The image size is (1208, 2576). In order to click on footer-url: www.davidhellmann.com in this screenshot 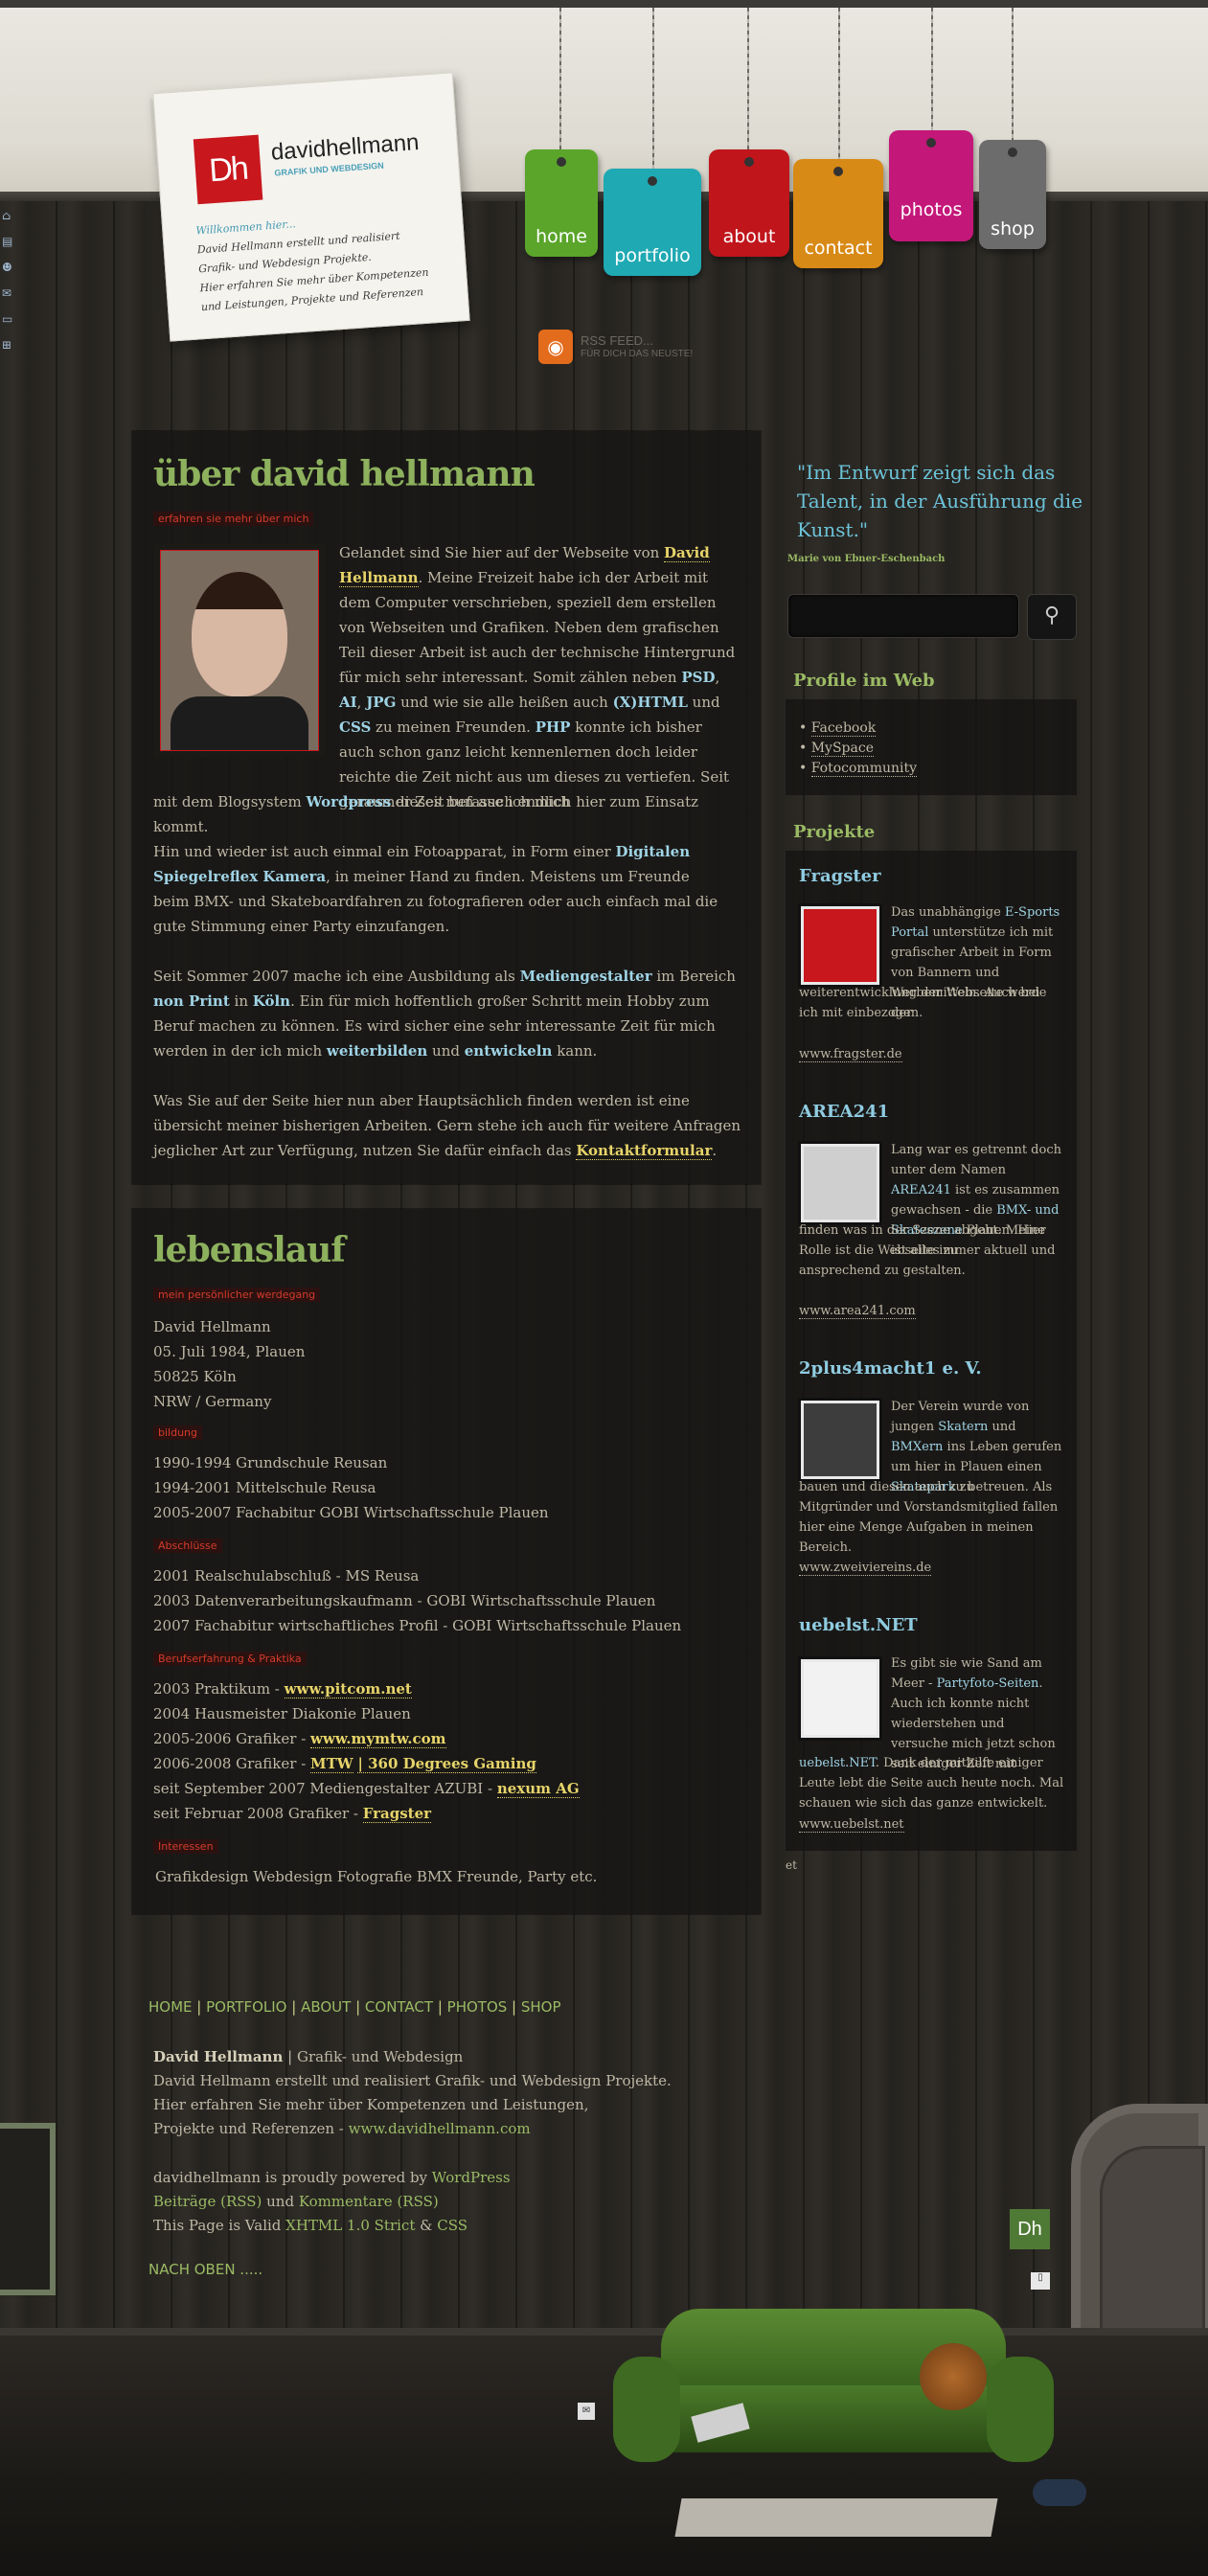, I will do `click(440, 2128)`.